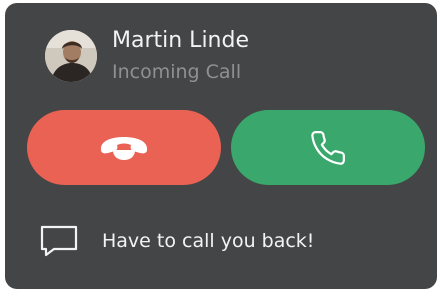  I want to click on caller-avatar, so click(71, 56).